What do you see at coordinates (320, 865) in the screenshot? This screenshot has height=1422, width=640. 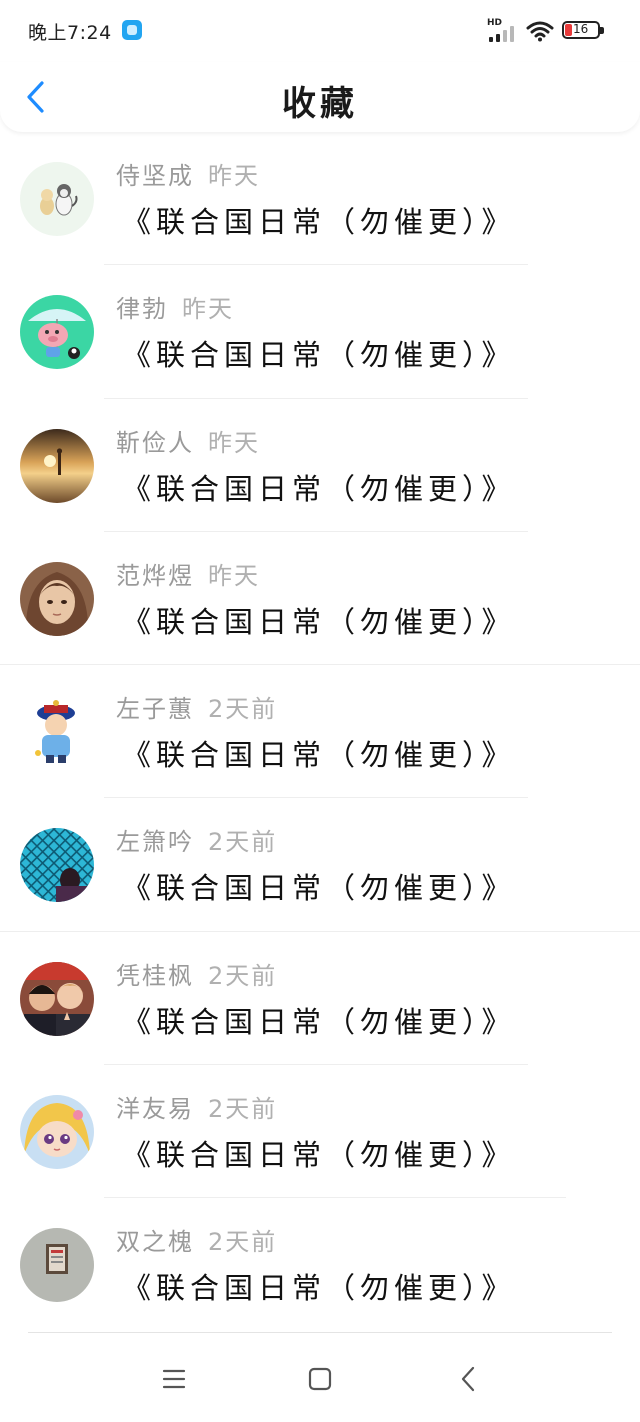 I see `list-item: 左箫吟 2天前 《联合国日常（勿催更）》` at bounding box center [320, 865].